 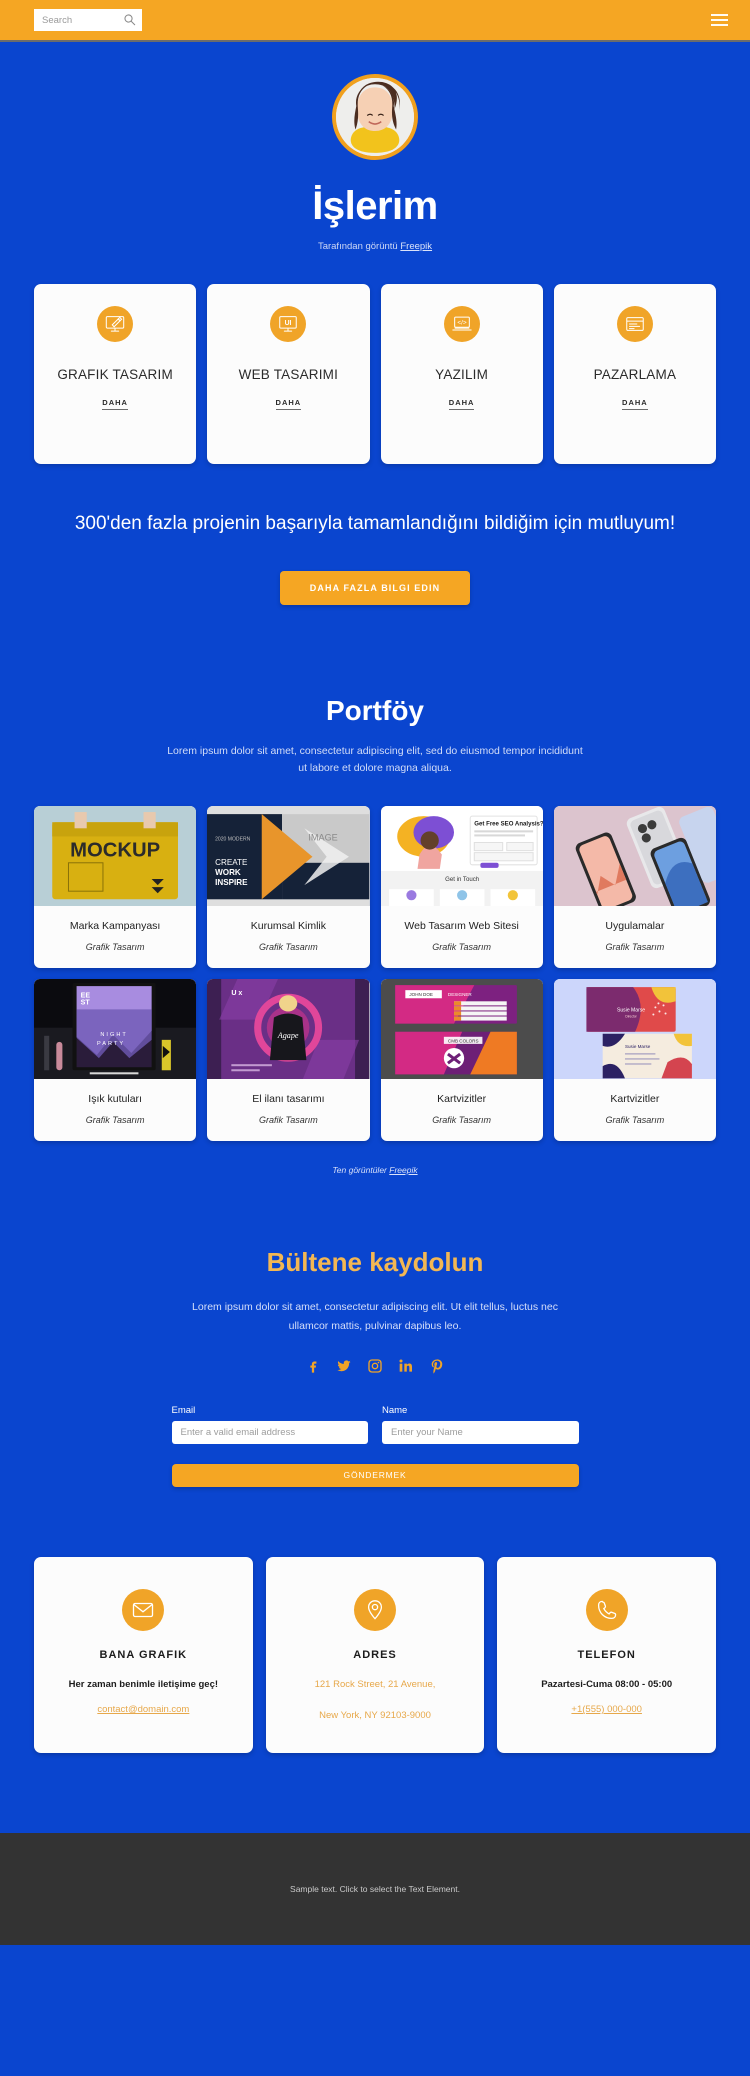 I want to click on service-title: YAZILIM, so click(x=462, y=374).